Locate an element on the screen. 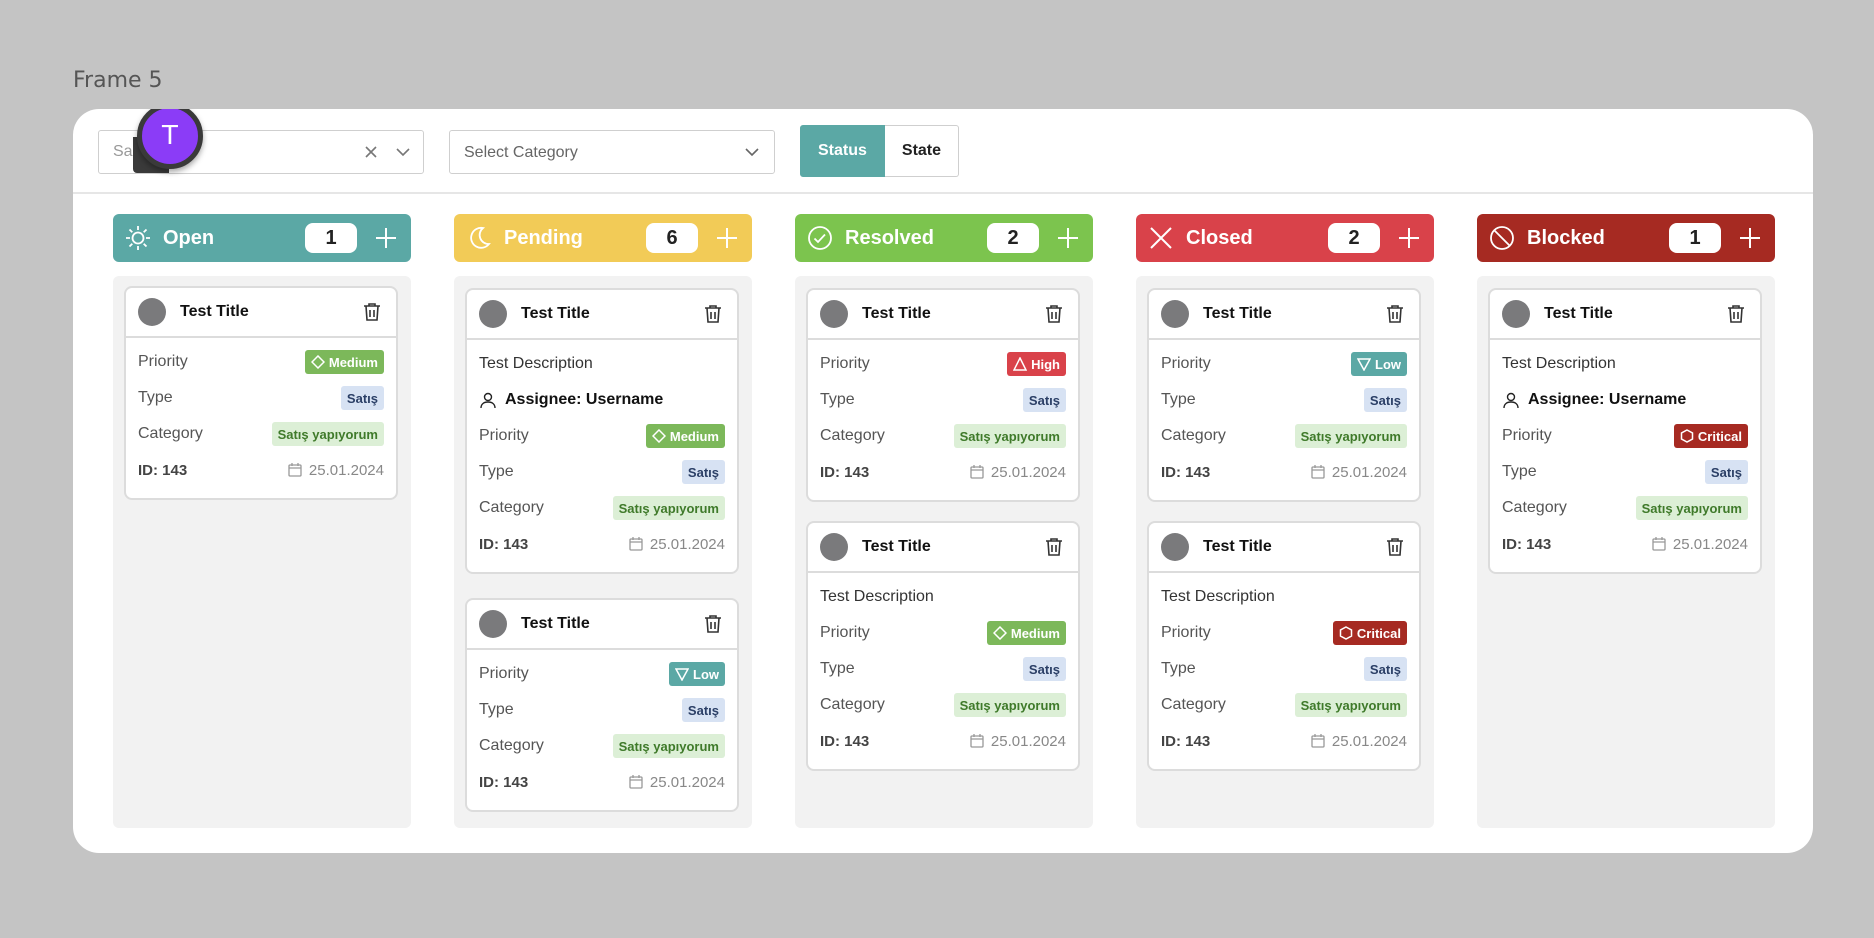 The image size is (1874, 938). chevron-down-icon is located at coordinates (403, 154).